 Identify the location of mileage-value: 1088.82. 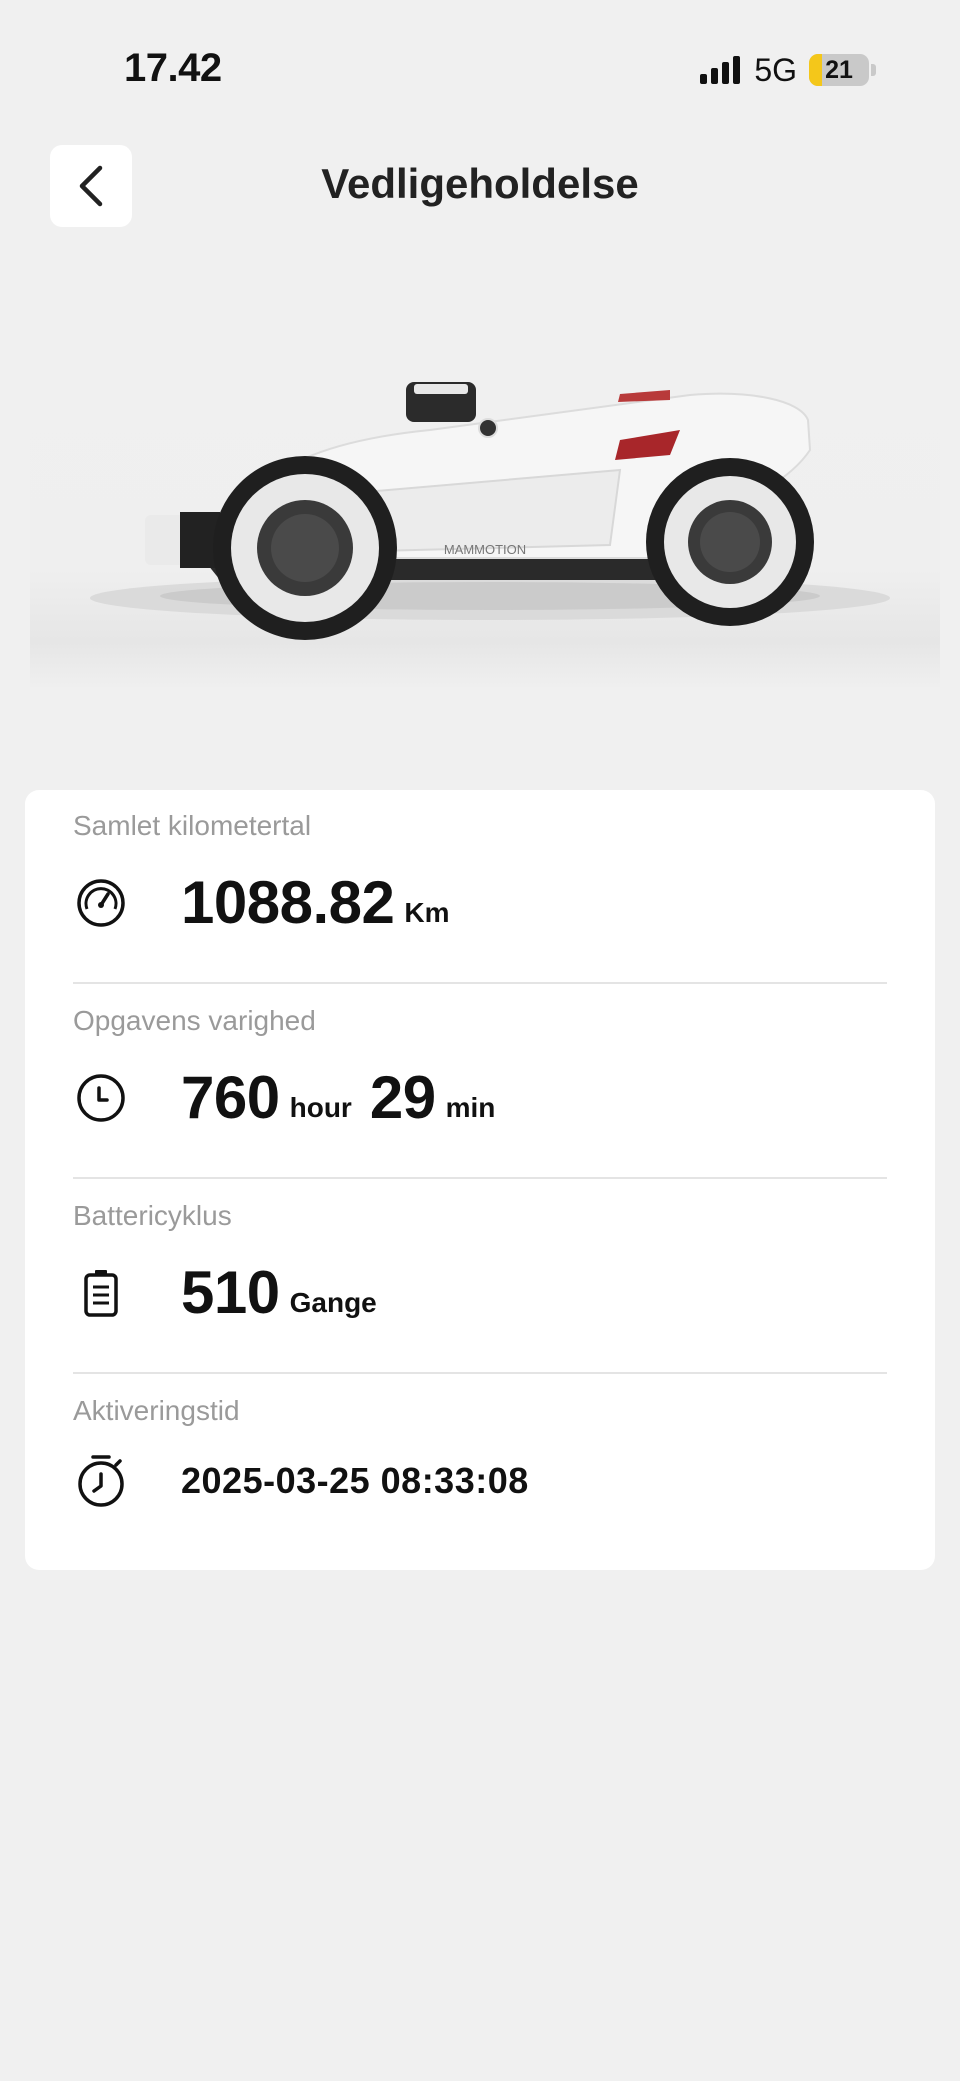
(288, 902).